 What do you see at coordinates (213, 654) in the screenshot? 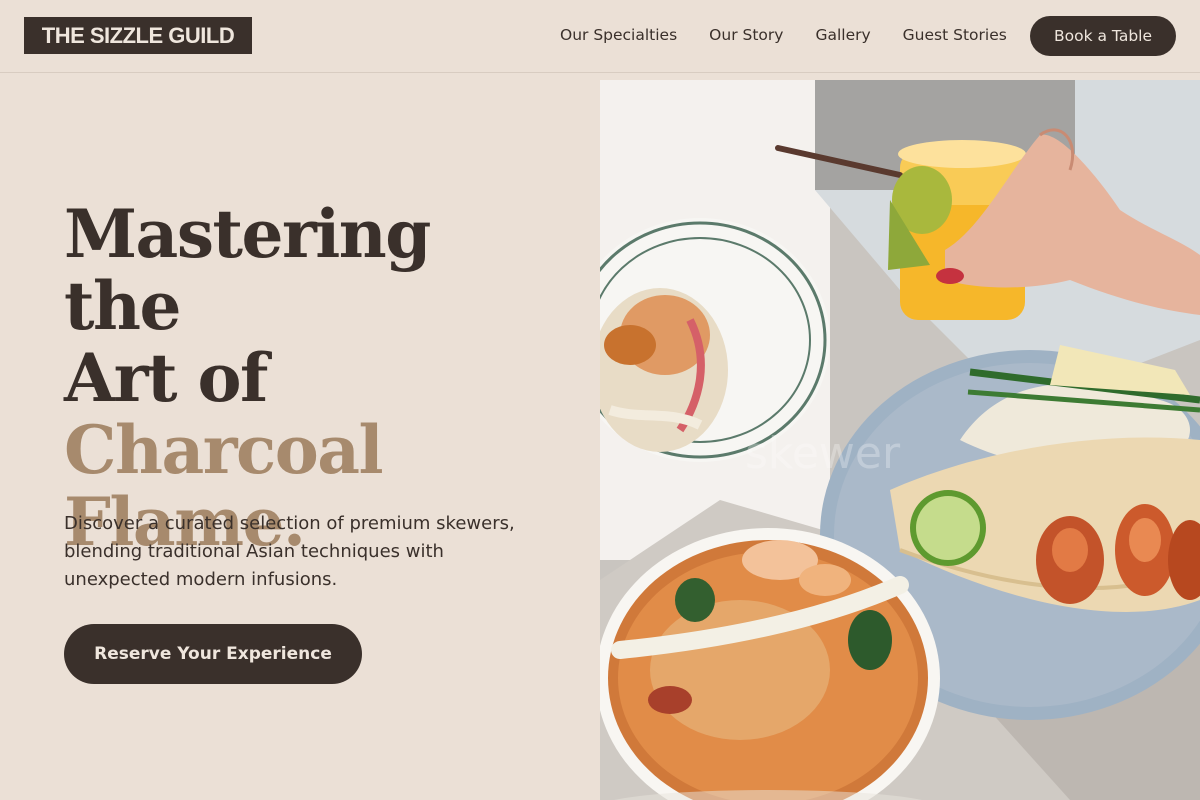
I see `reserve-experience-button: Reserve Your Experience` at bounding box center [213, 654].